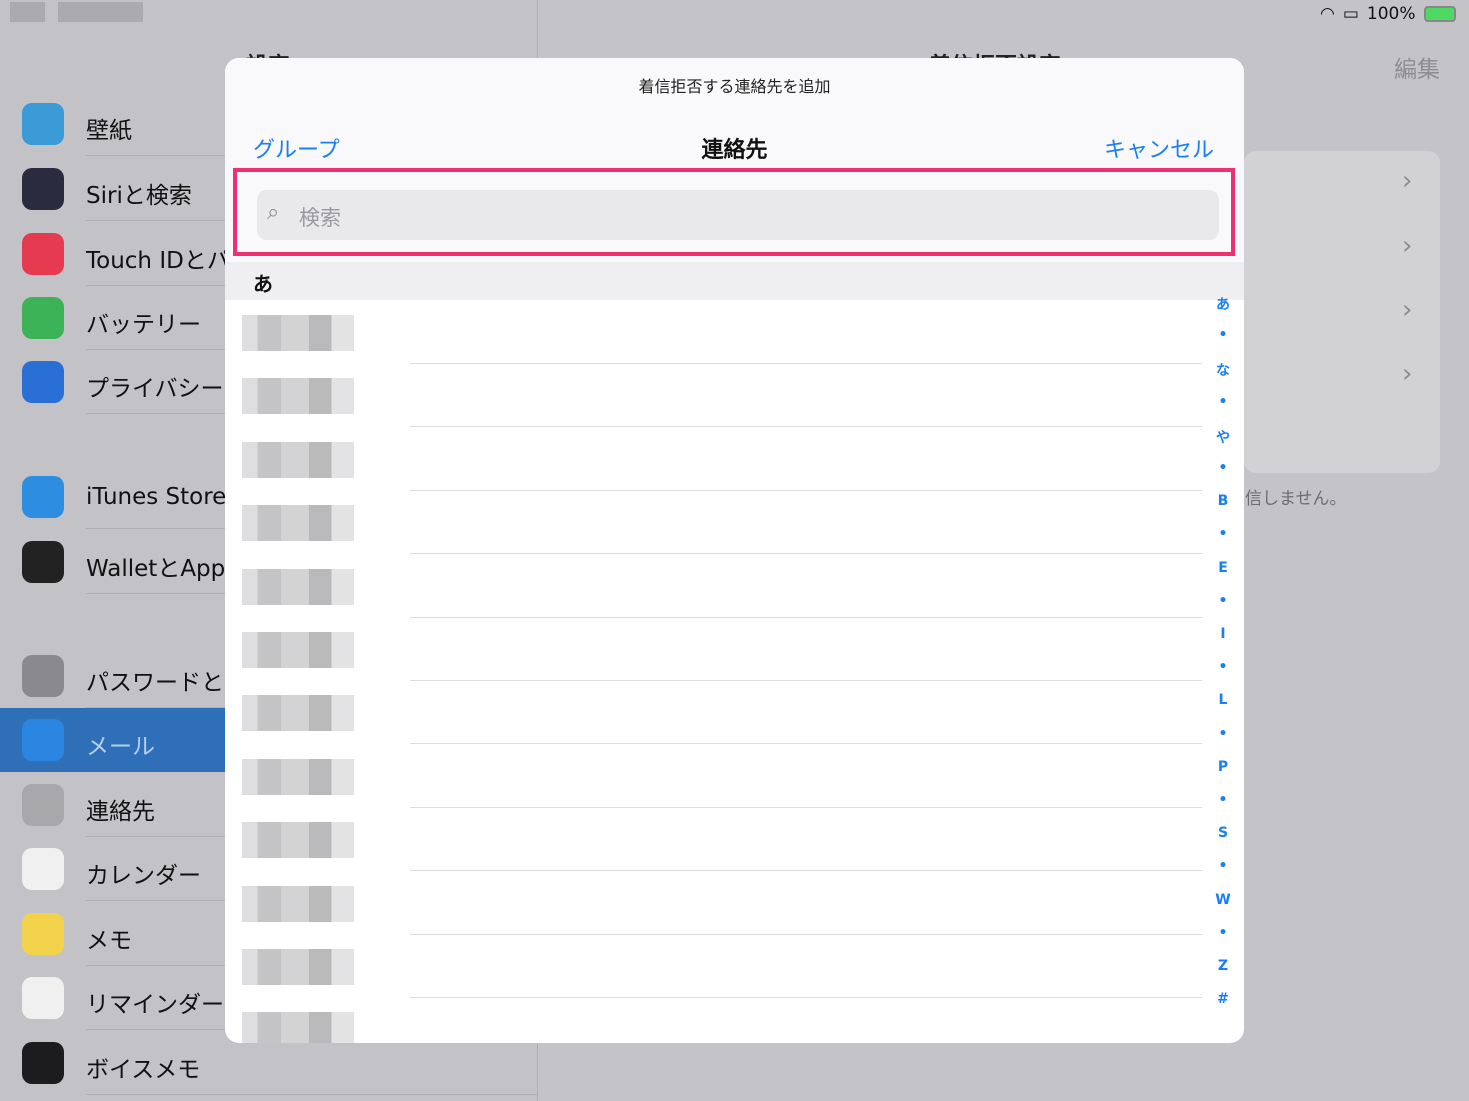 The image size is (1469, 1101). I want to click on app-store-icon, so click(43, 497).